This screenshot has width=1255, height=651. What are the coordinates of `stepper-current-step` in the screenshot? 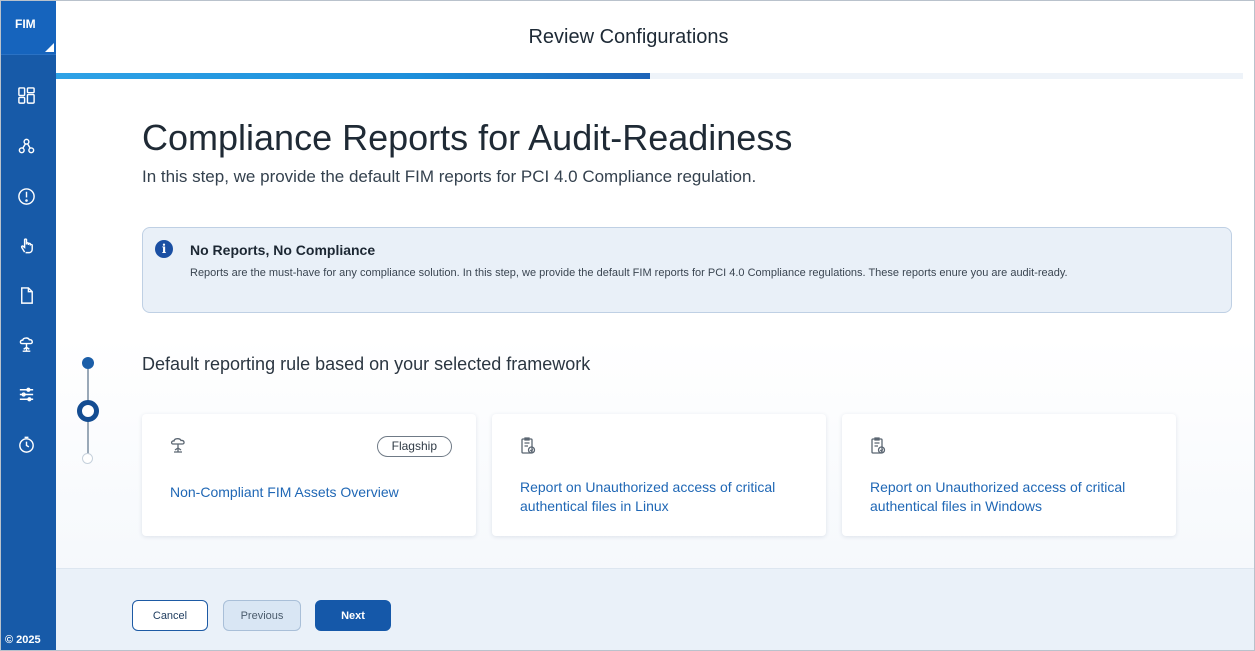 It's located at (88, 411).